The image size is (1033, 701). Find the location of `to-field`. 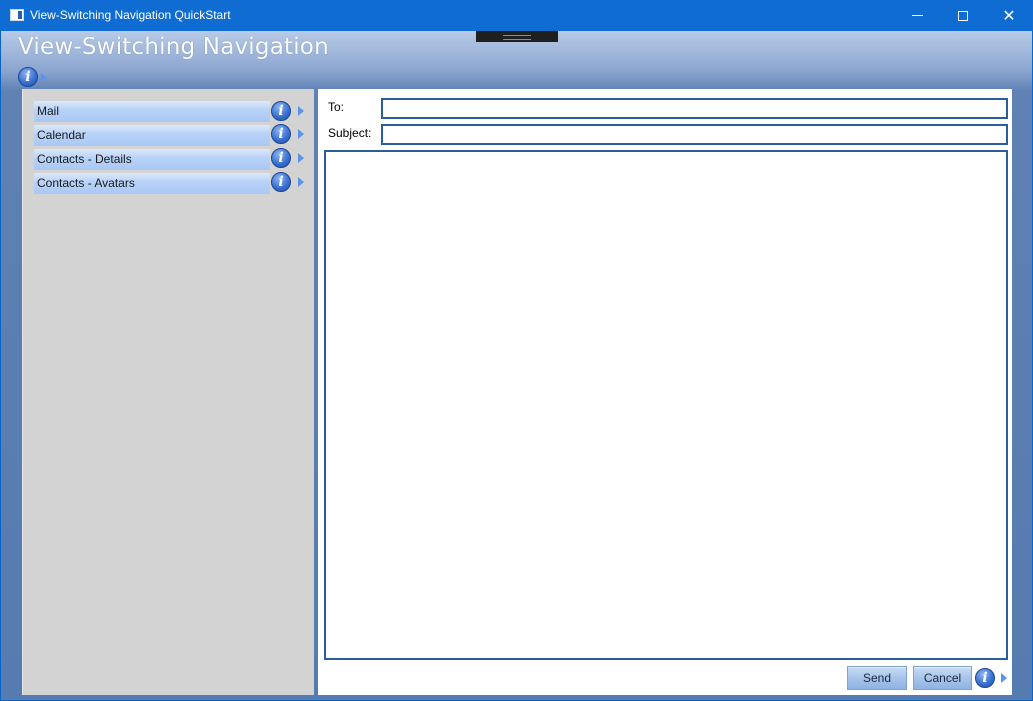

to-field is located at coordinates (694, 108).